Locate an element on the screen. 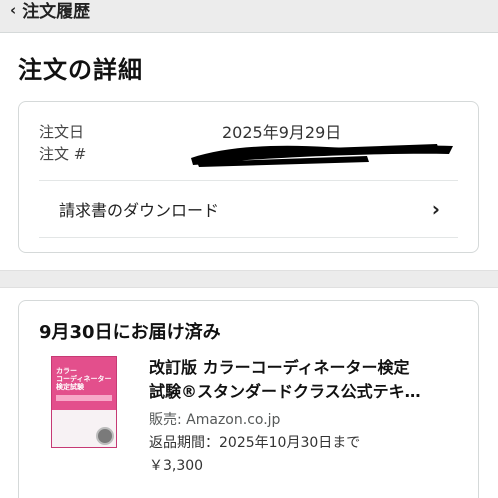 The image size is (498, 498). return-window: 返品期間：2025年10月30日まで is located at coordinates (255, 443).